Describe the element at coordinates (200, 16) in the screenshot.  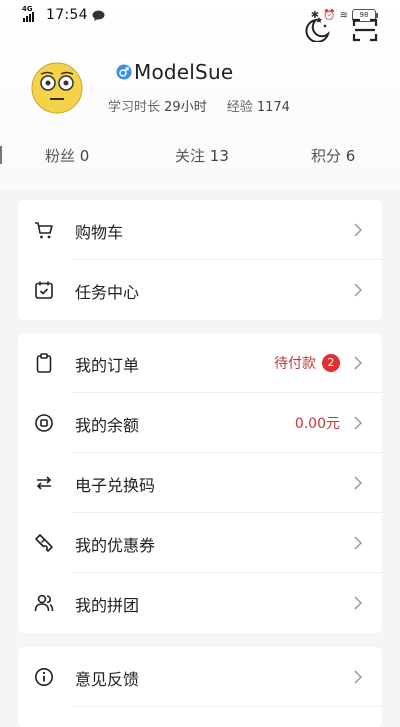
I see `status-bar: 4G 17:54 ✱ ⏰ ≋ 98` at that location.